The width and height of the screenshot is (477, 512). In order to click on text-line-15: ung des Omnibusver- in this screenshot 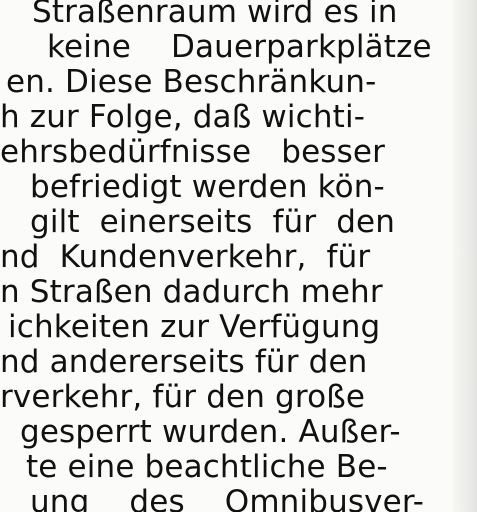, I will do `click(227, 498)`.